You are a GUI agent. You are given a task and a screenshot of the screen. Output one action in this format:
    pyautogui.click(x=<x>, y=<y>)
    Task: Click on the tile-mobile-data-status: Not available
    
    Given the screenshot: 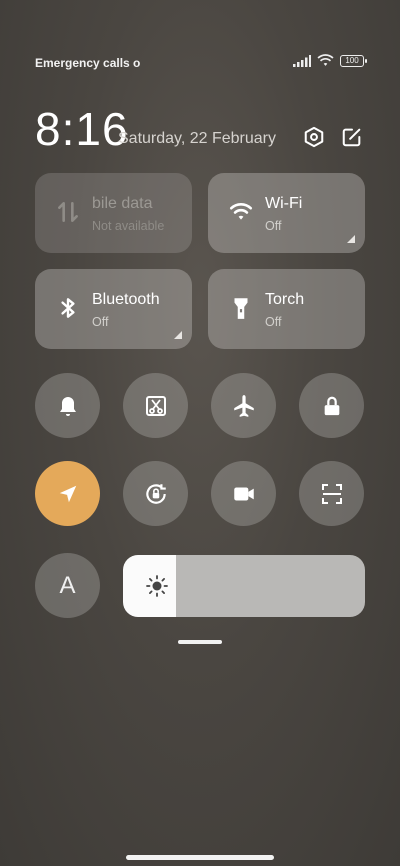 What is the action you would take?
    pyautogui.click(x=128, y=226)
    